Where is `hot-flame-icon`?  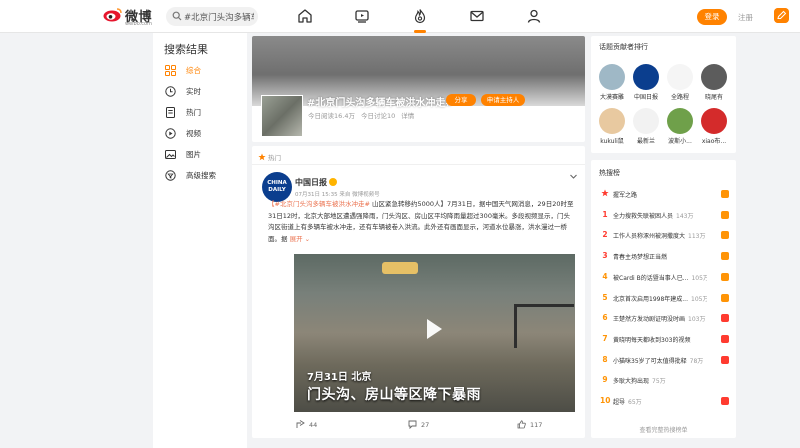 hot-flame-icon is located at coordinates (420, 16).